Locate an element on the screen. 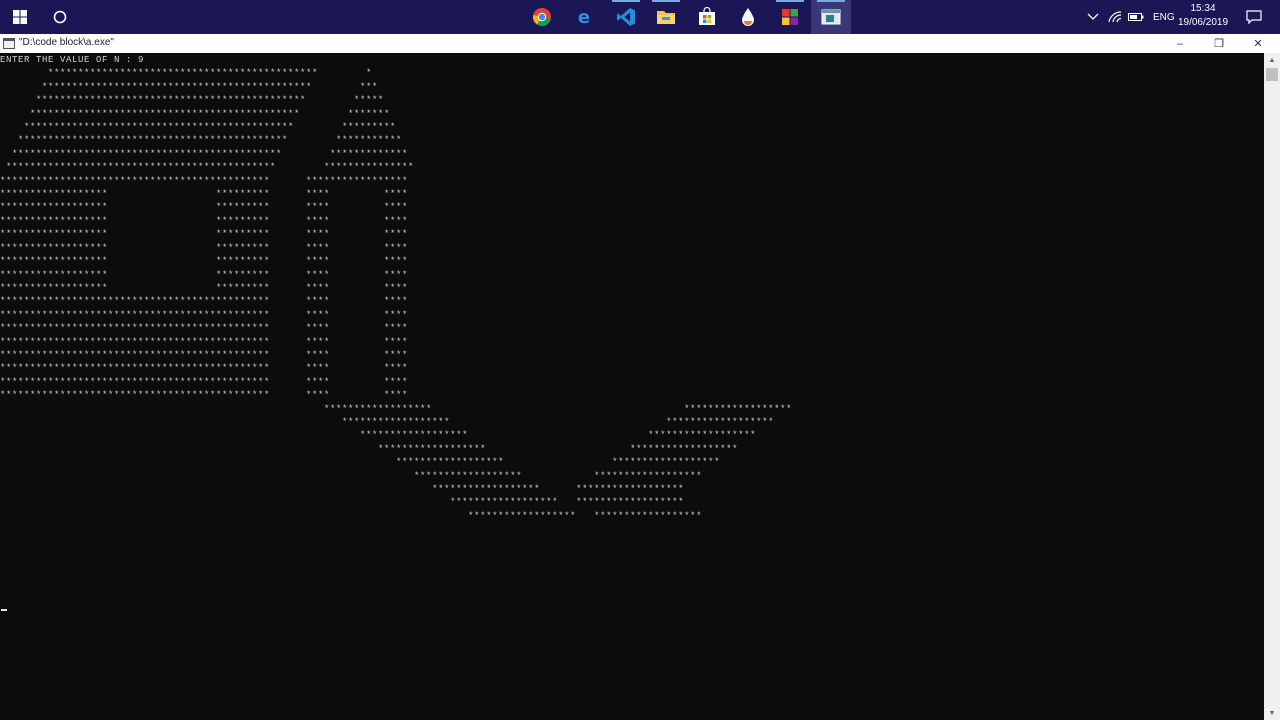 The image size is (1280, 720). codeblocks-icon is located at coordinates (790, 17).